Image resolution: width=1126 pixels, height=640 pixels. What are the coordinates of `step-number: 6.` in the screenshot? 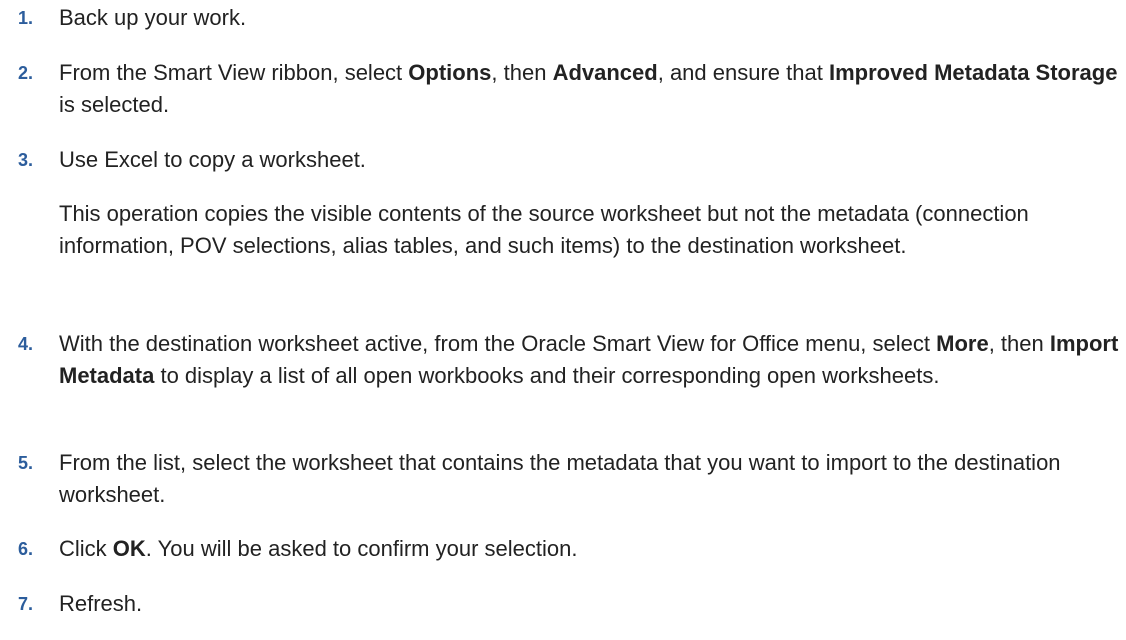 It's located at (26, 549).